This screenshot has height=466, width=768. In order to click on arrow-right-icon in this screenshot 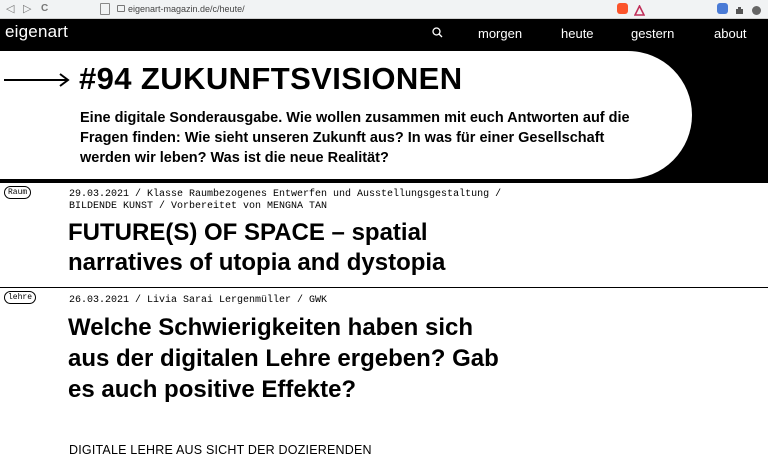, I will do `click(37, 80)`.